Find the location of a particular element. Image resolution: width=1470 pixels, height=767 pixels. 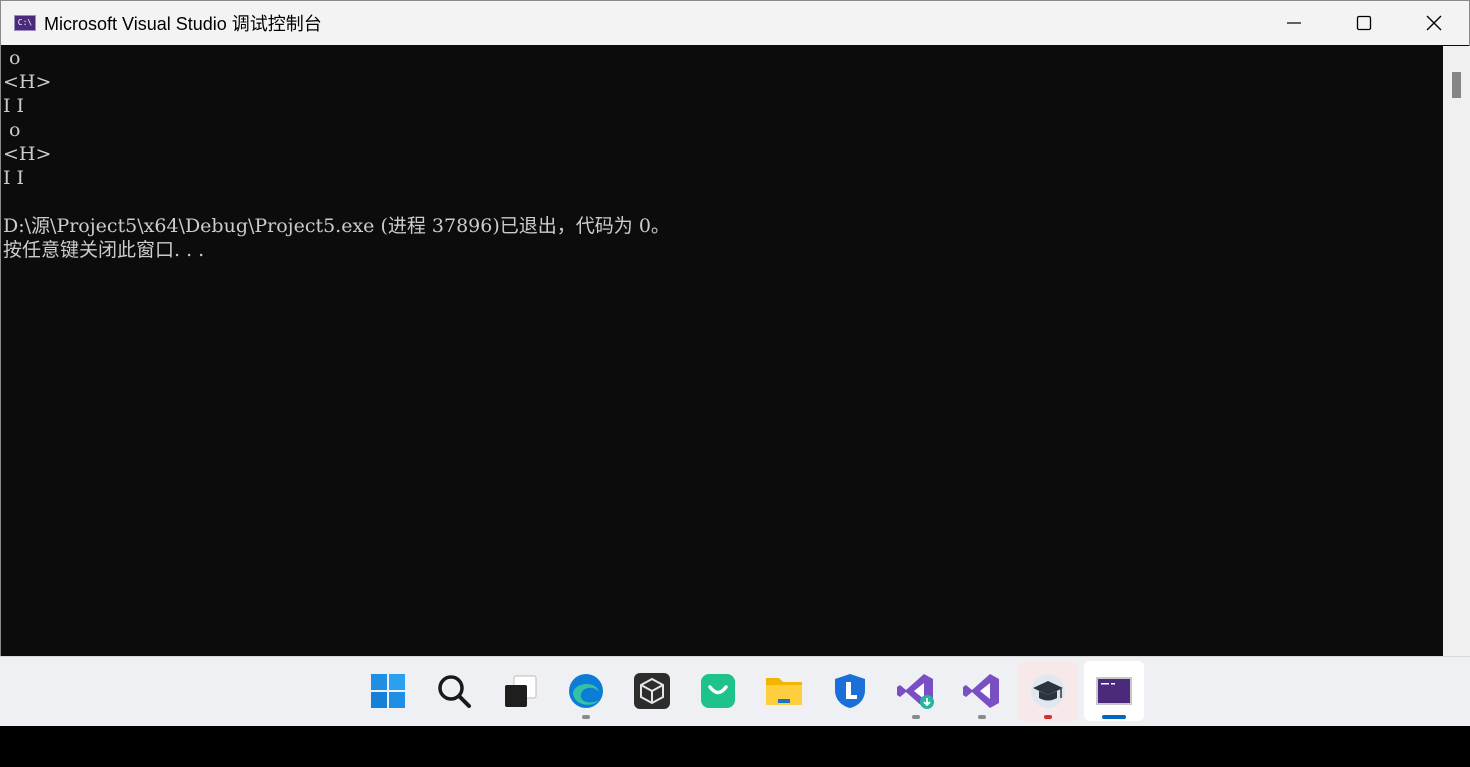

visual-studio-installer-button is located at coordinates (916, 691).